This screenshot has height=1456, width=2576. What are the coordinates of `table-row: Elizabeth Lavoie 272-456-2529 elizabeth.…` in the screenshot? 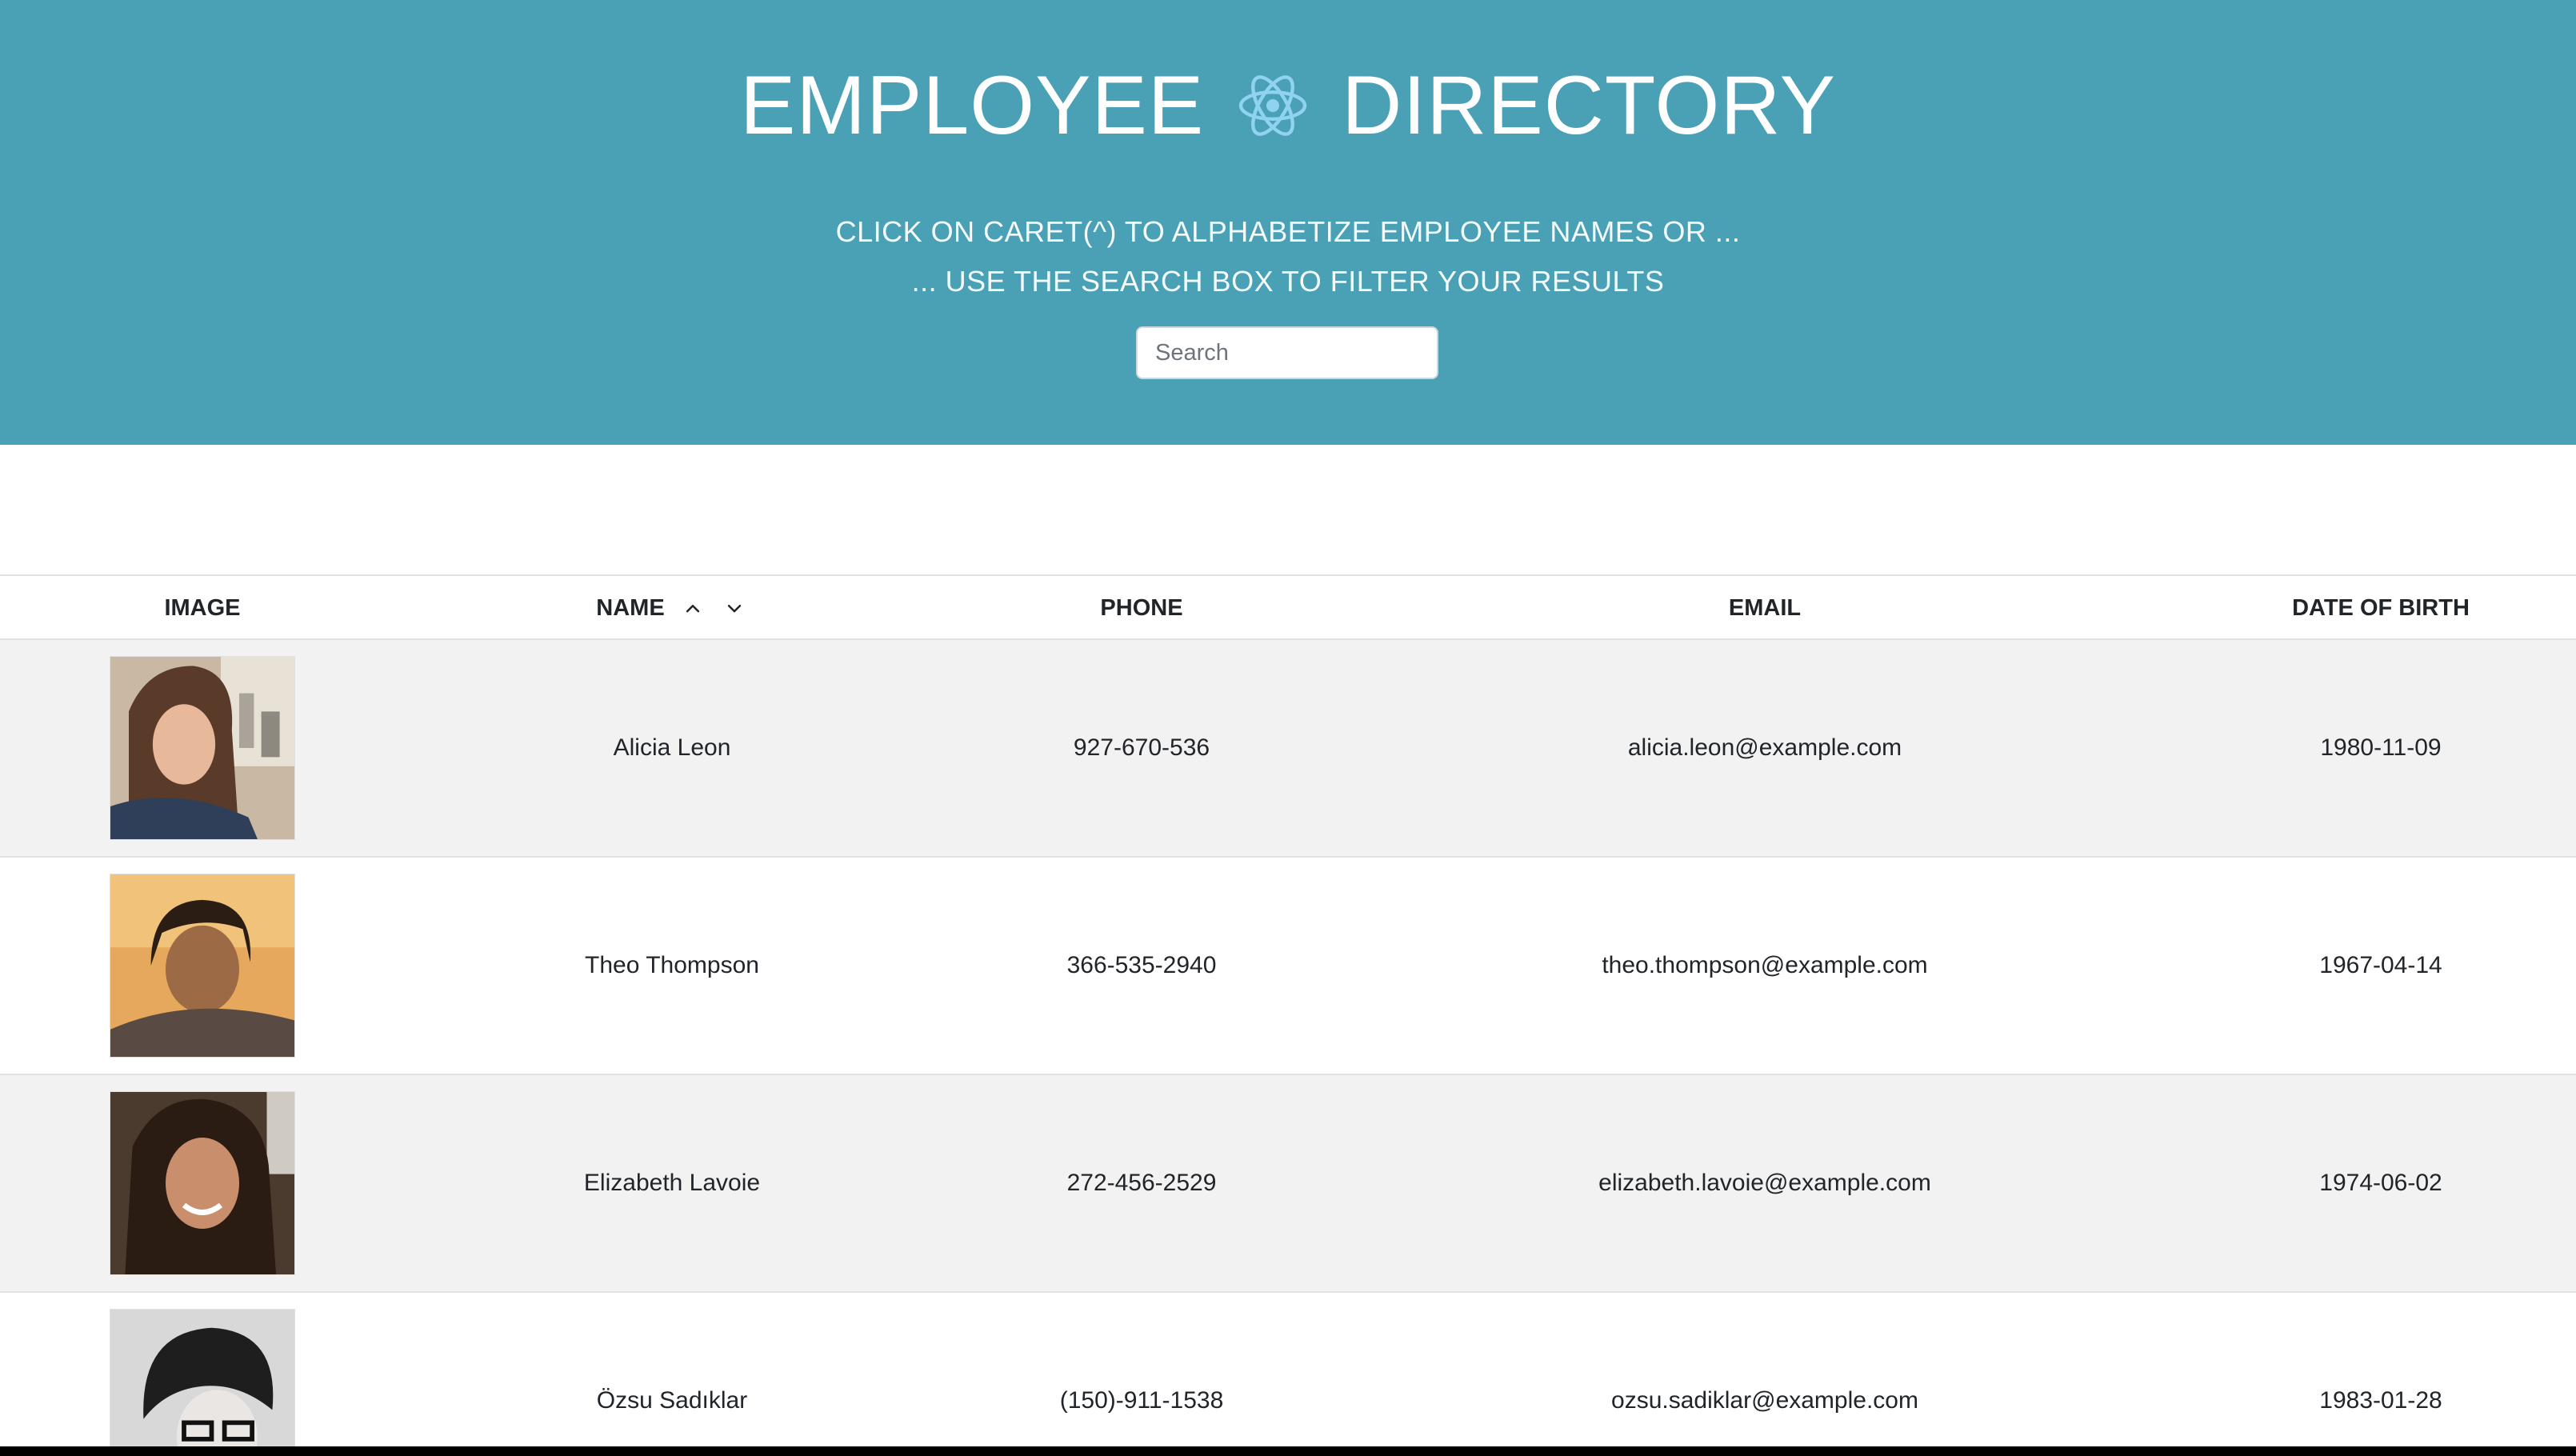 It's located at (1288, 1184).